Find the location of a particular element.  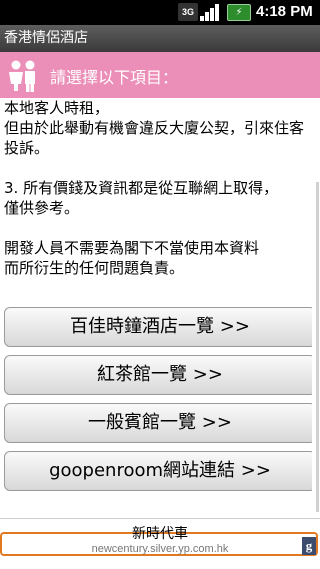

status-time: 4:18 PM is located at coordinates (284, 11).